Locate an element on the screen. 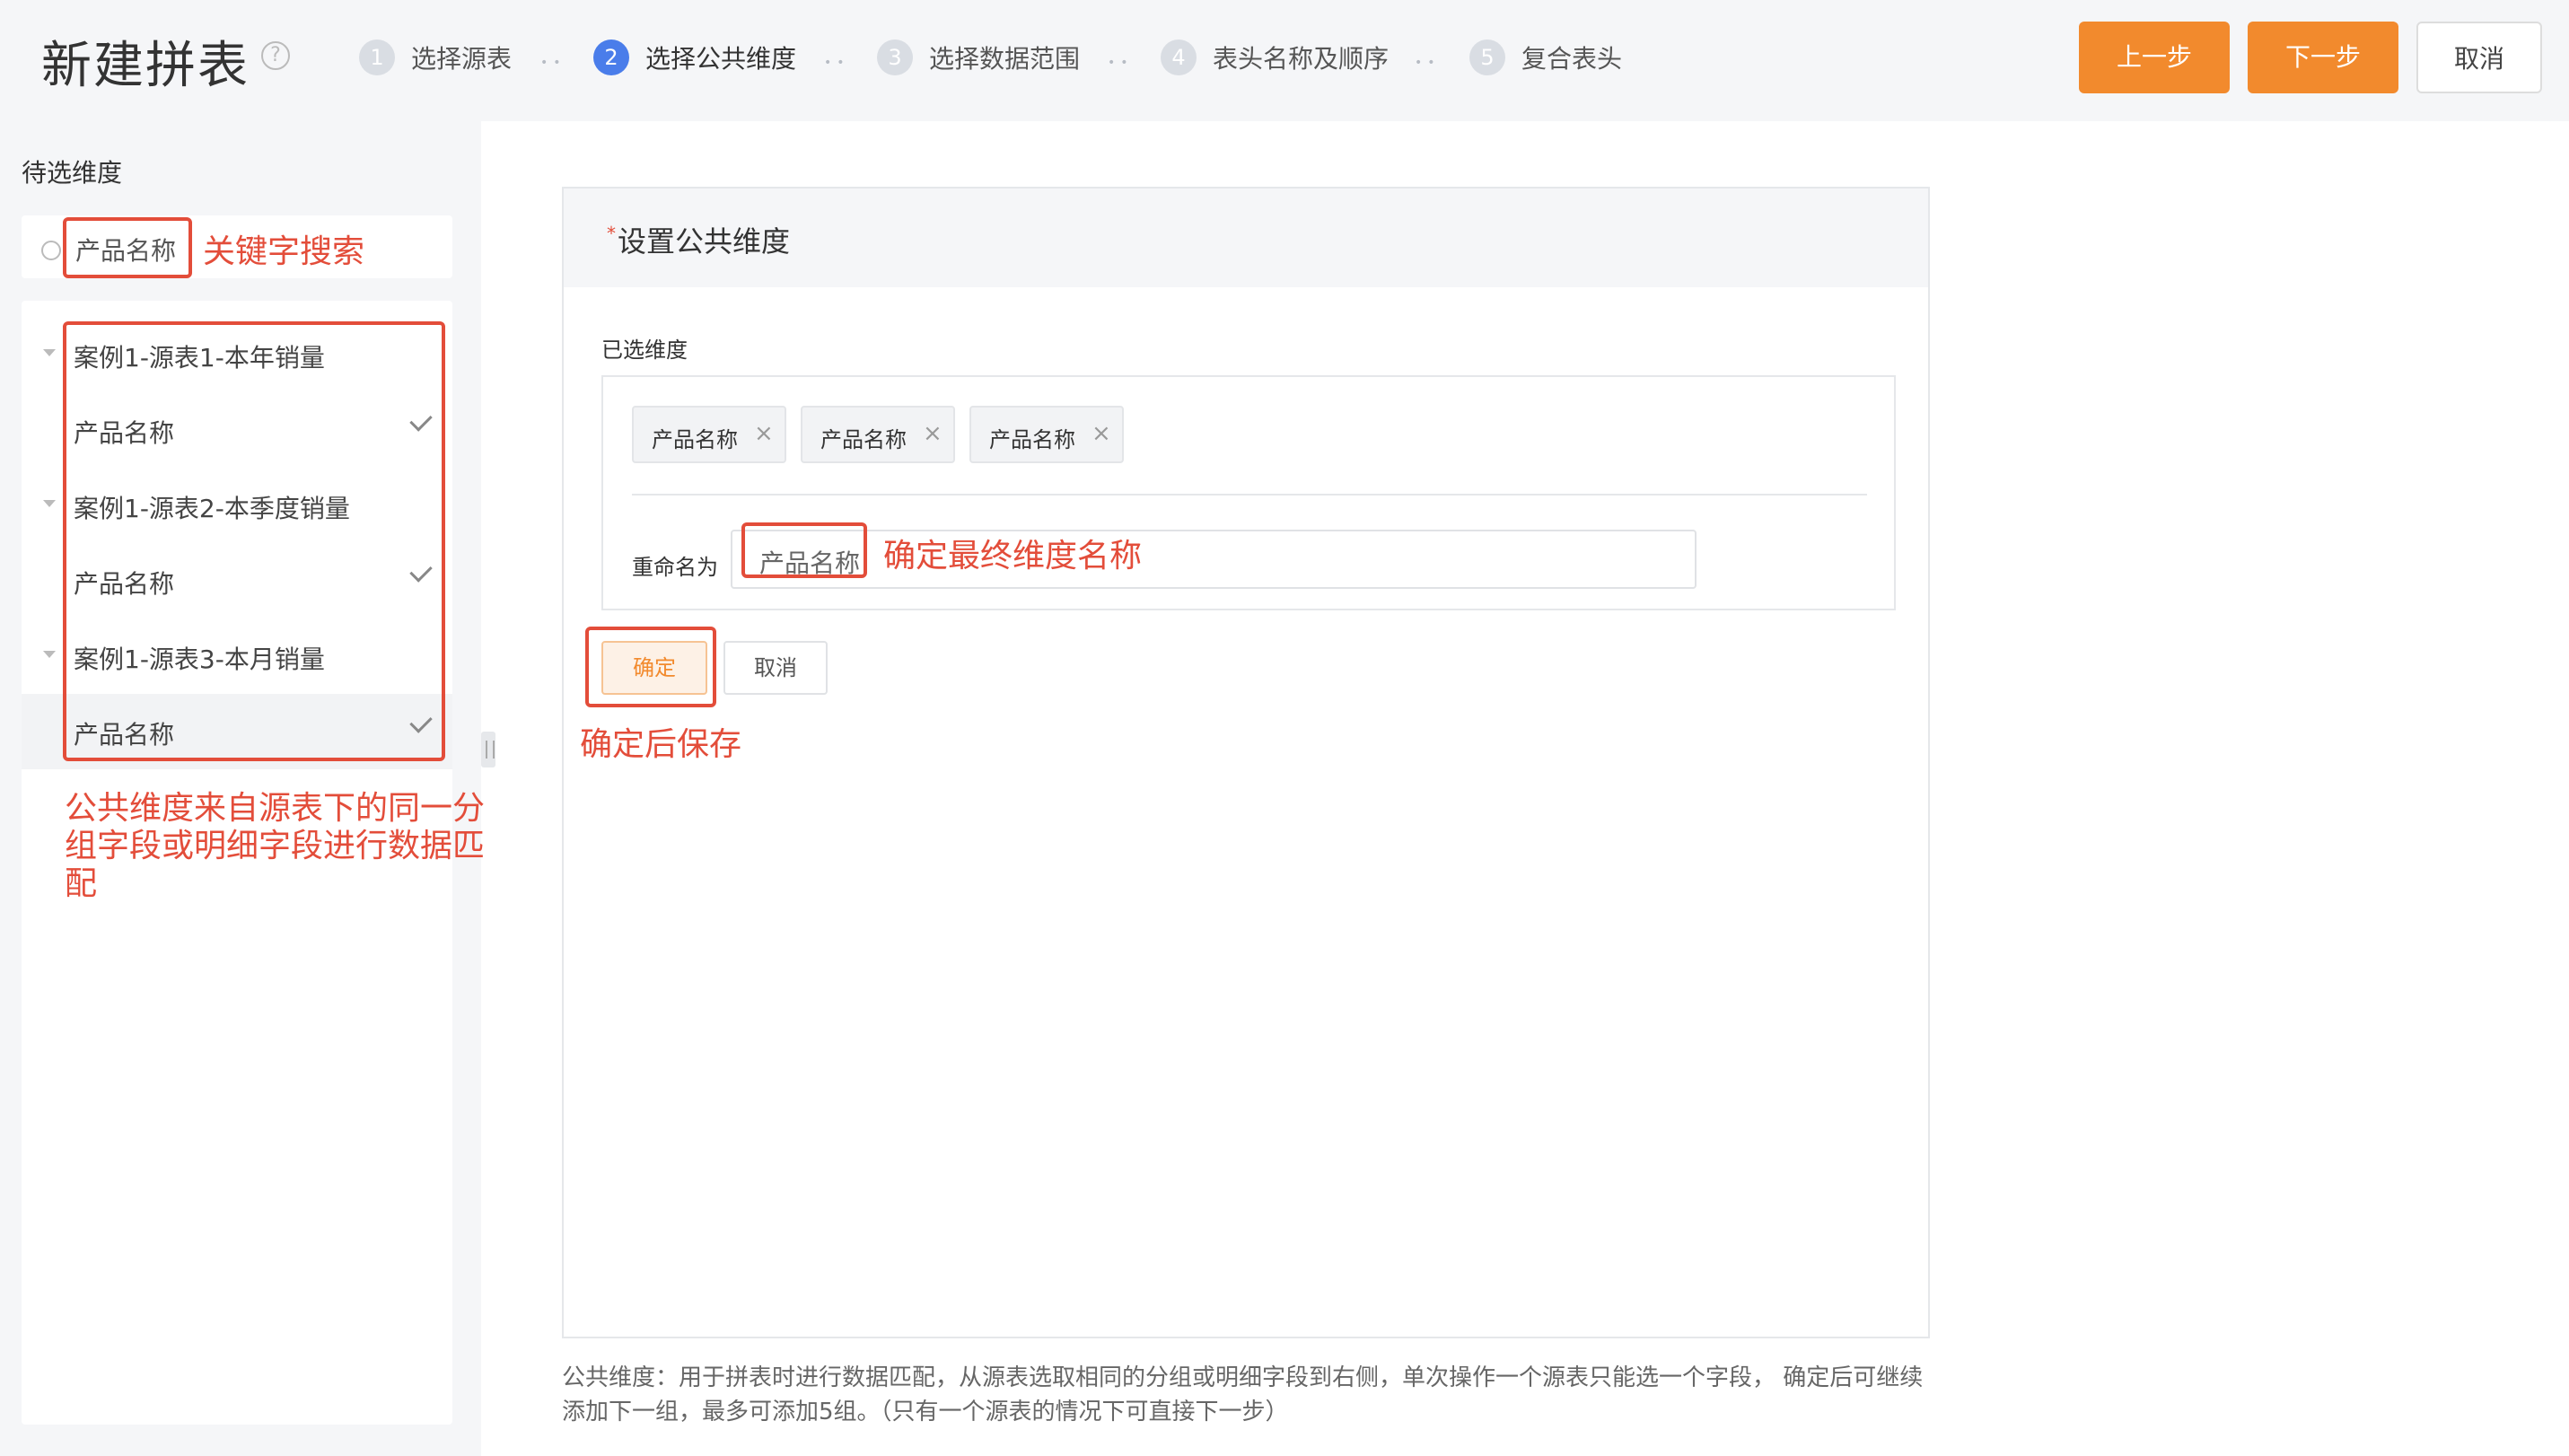  cancel-dimension-button: 取消 is located at coordinates (775, 668).